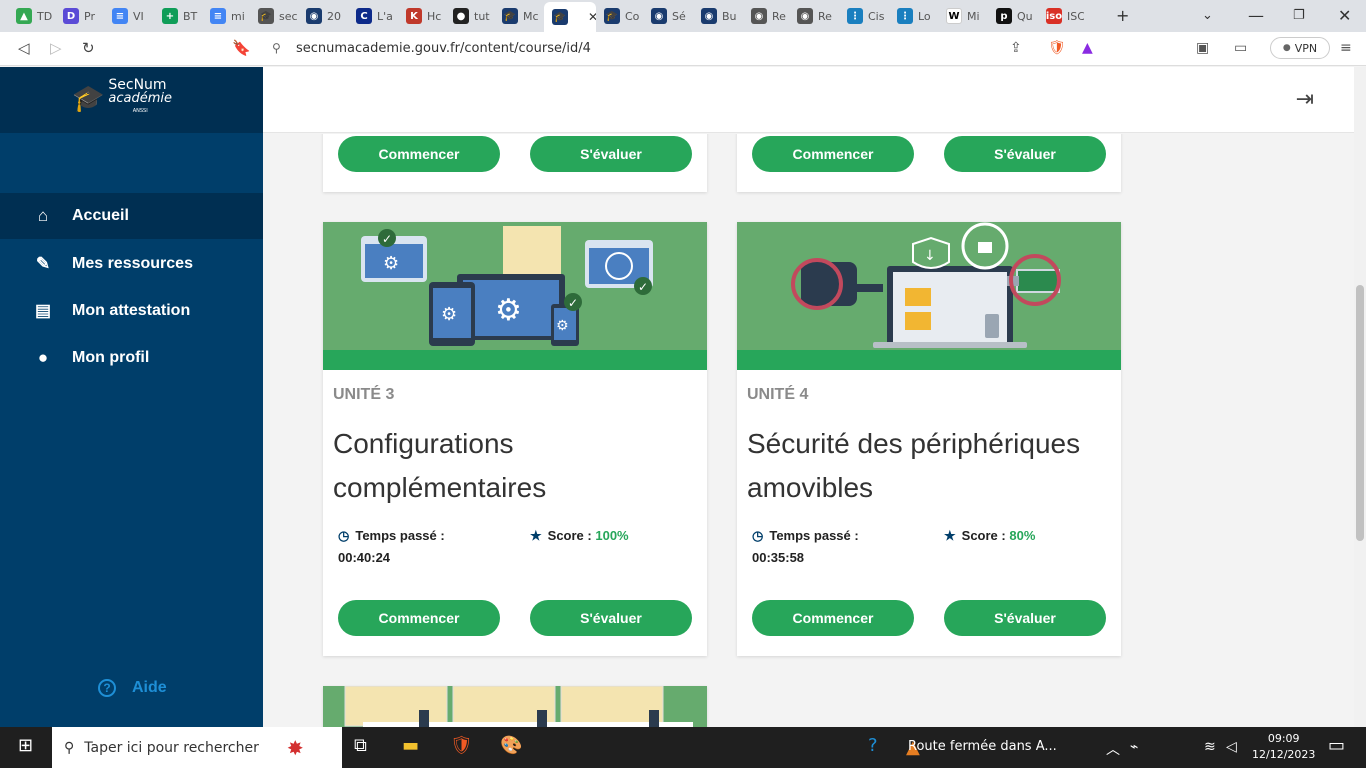 This screenshot has width=1366, height=768. What do you see at coordinates (1360, 413) in the screenshot?
I see `scrollbar-thumb` at bounding box center [1360, 413].